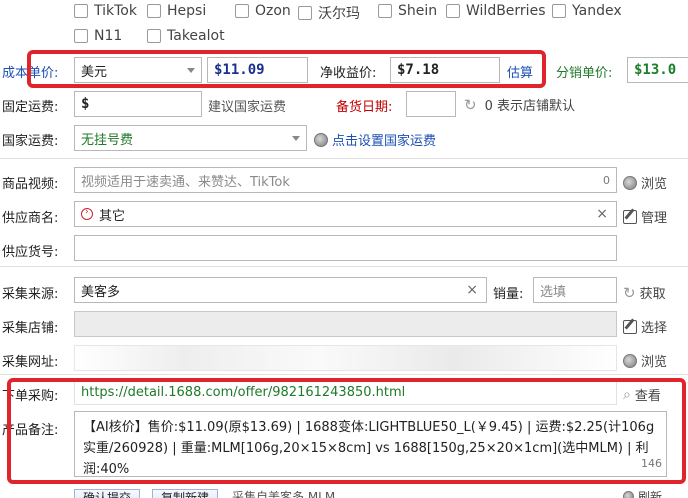  Describe the element at coordinates (345, 214) in the screenshot. I see `supplier-input: › 其它 ×` at that location.